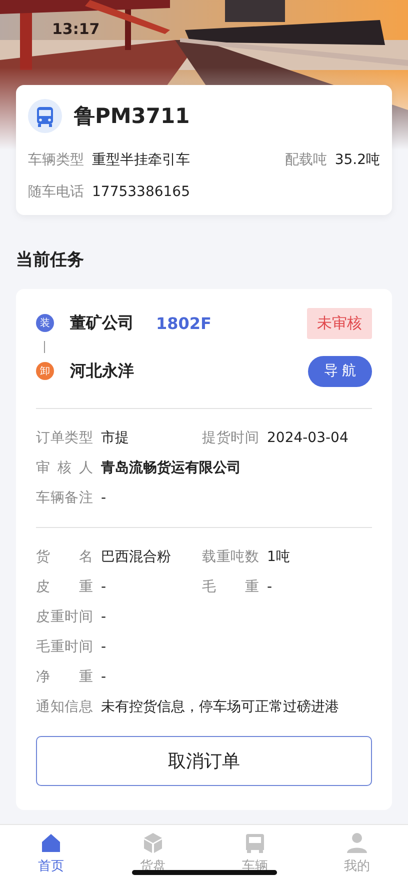  I want to click on stop-name: 河北永洋, so click(102, 371).